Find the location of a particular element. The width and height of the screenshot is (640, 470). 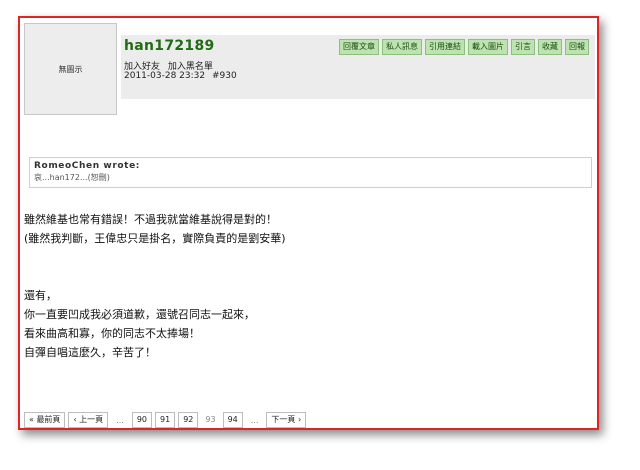

avatar: 無圖示 is located at coordinates (70, 69).